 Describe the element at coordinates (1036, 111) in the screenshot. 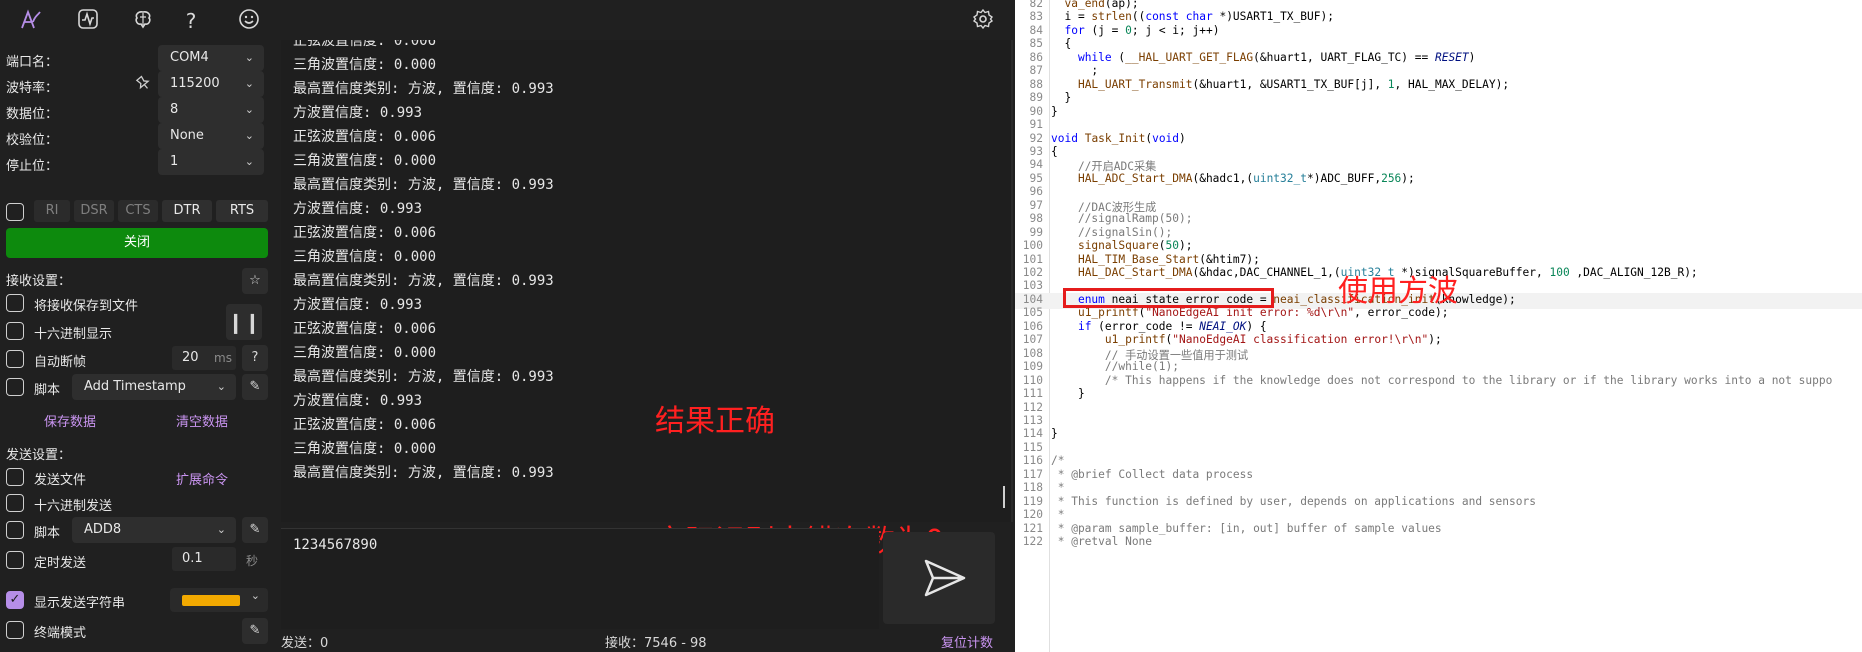

I see `line-number: 90` at that location.